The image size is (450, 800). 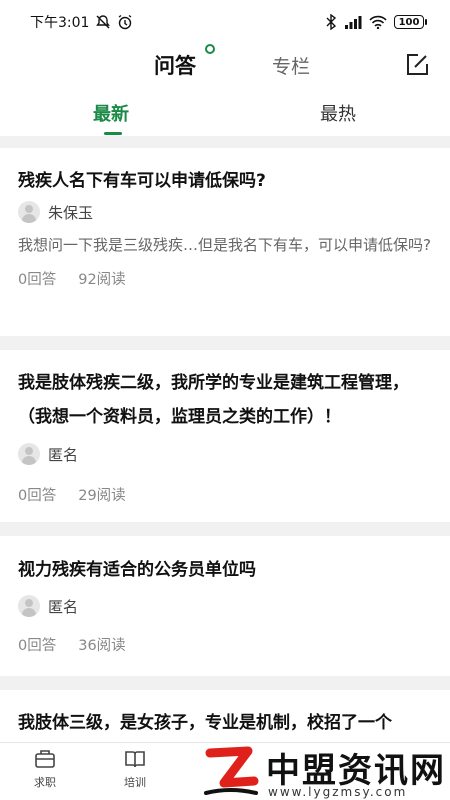 I want to click on signal-icon, so click(x=353, y=22).